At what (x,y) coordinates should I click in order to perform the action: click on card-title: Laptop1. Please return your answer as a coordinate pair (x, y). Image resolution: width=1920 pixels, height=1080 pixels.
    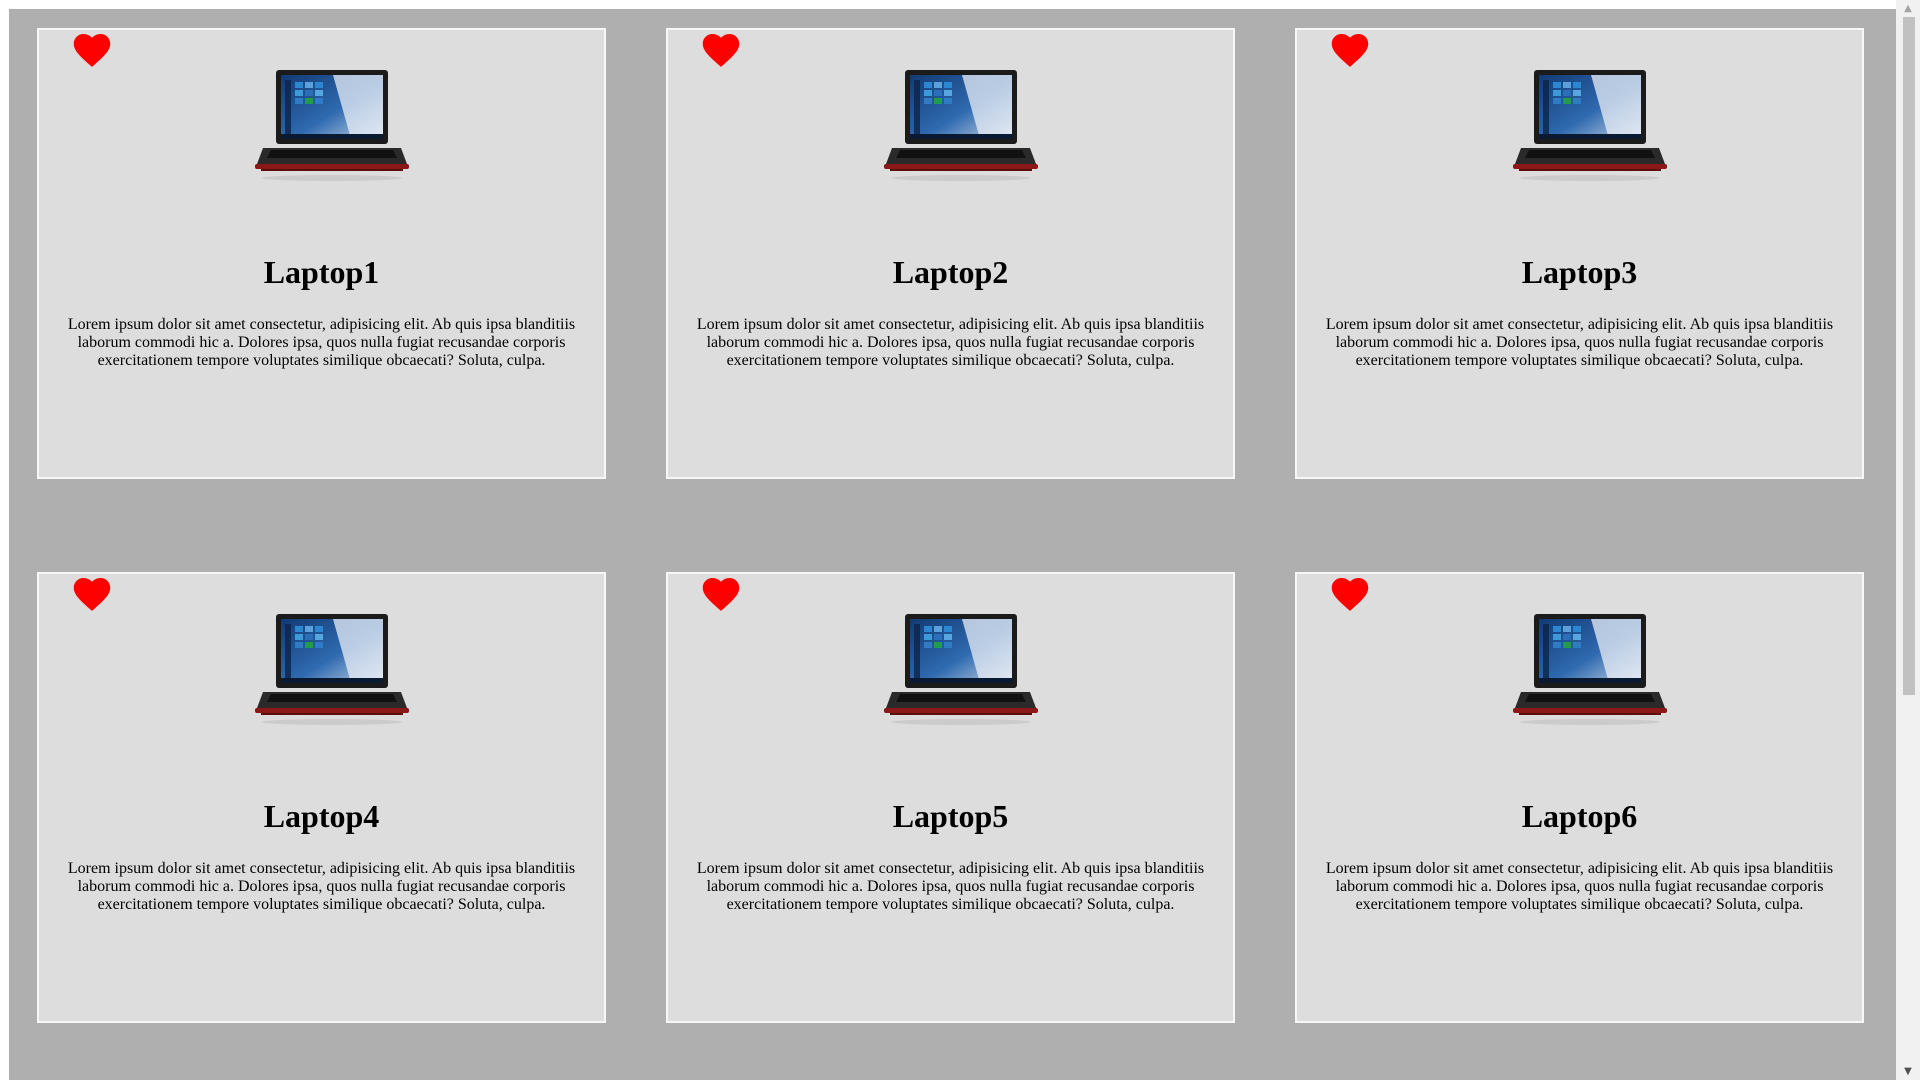
    Looking at the image, I should click on (321, 272).